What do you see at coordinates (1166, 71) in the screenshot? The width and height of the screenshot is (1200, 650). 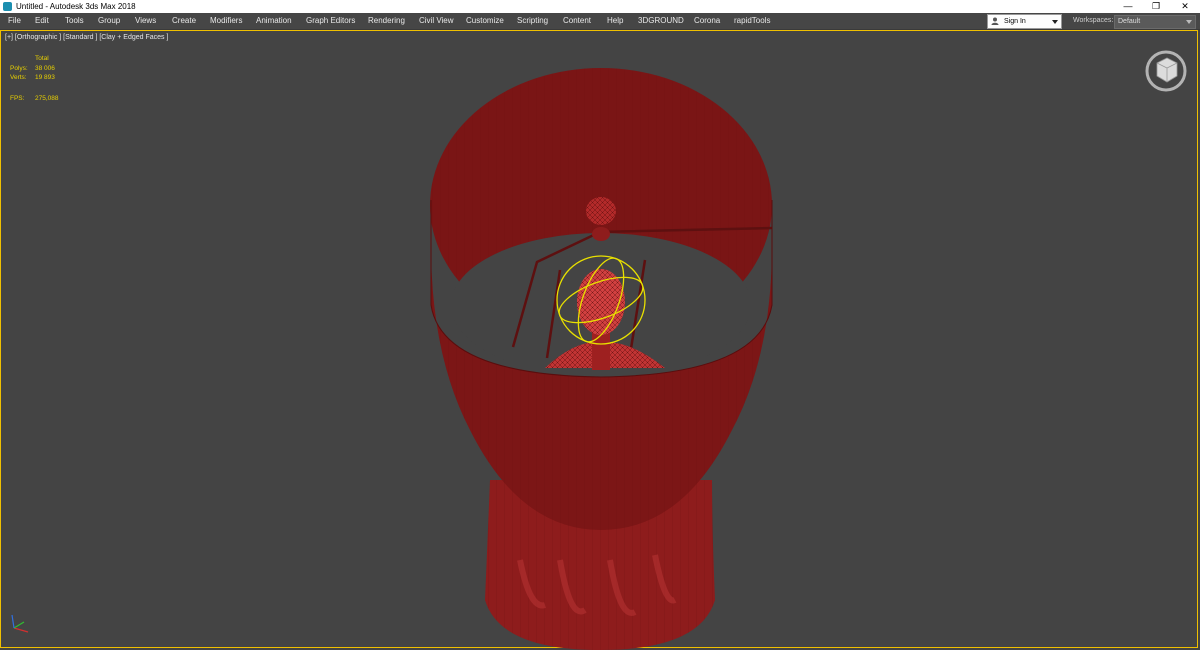 I see `viewcube-icon` at bounding box center [1166, 71].